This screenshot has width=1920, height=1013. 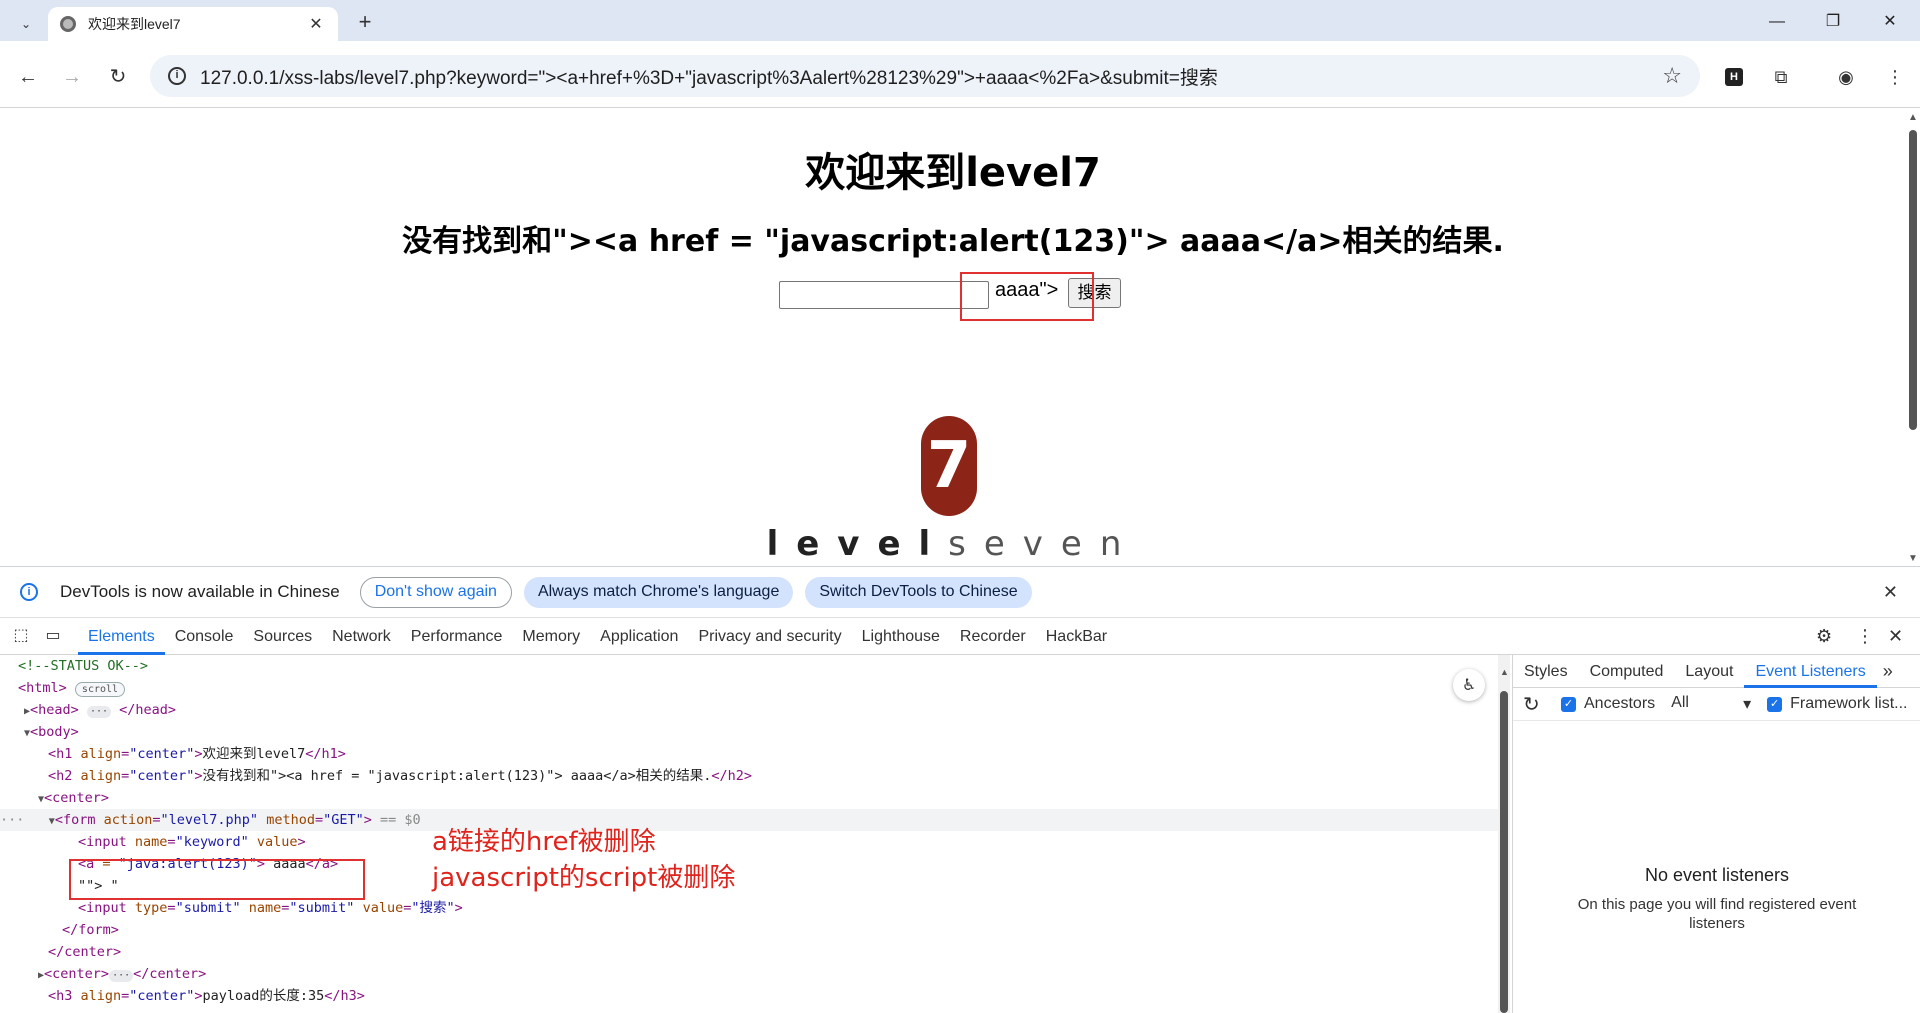 I want to click on tab-application: Application, so click(x=639, y=636).